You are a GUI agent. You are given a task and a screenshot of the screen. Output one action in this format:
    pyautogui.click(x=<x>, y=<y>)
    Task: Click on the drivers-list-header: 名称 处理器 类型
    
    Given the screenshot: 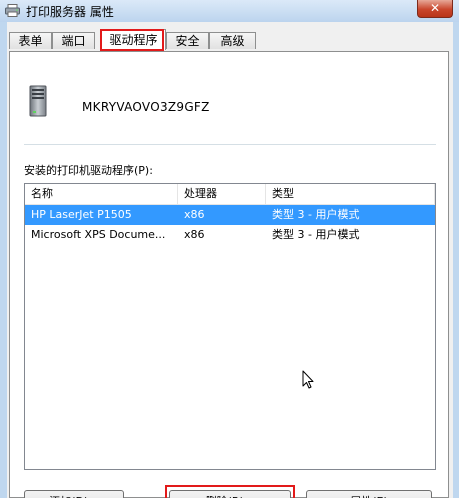 What is the action you would take?
    pyautogui.click(x=230, y=194)
    